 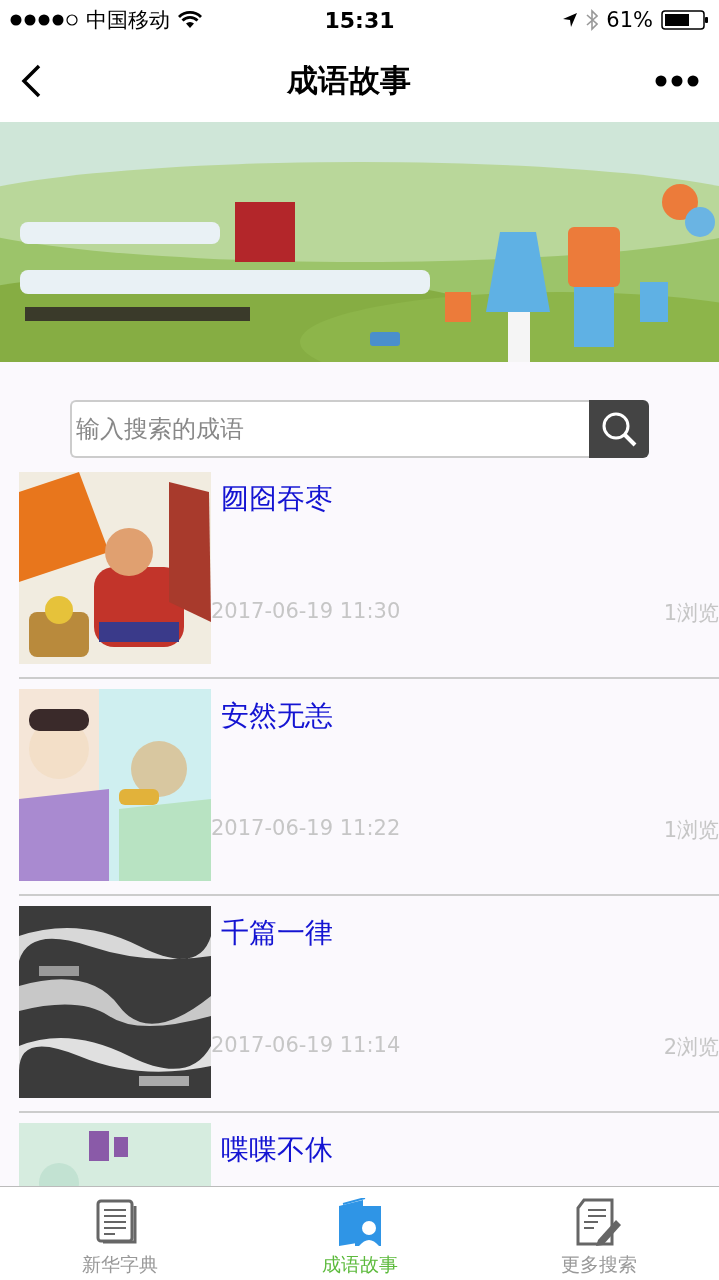 I want to click on story-title: 囫囵吞枣, so click(x=465, y=495).